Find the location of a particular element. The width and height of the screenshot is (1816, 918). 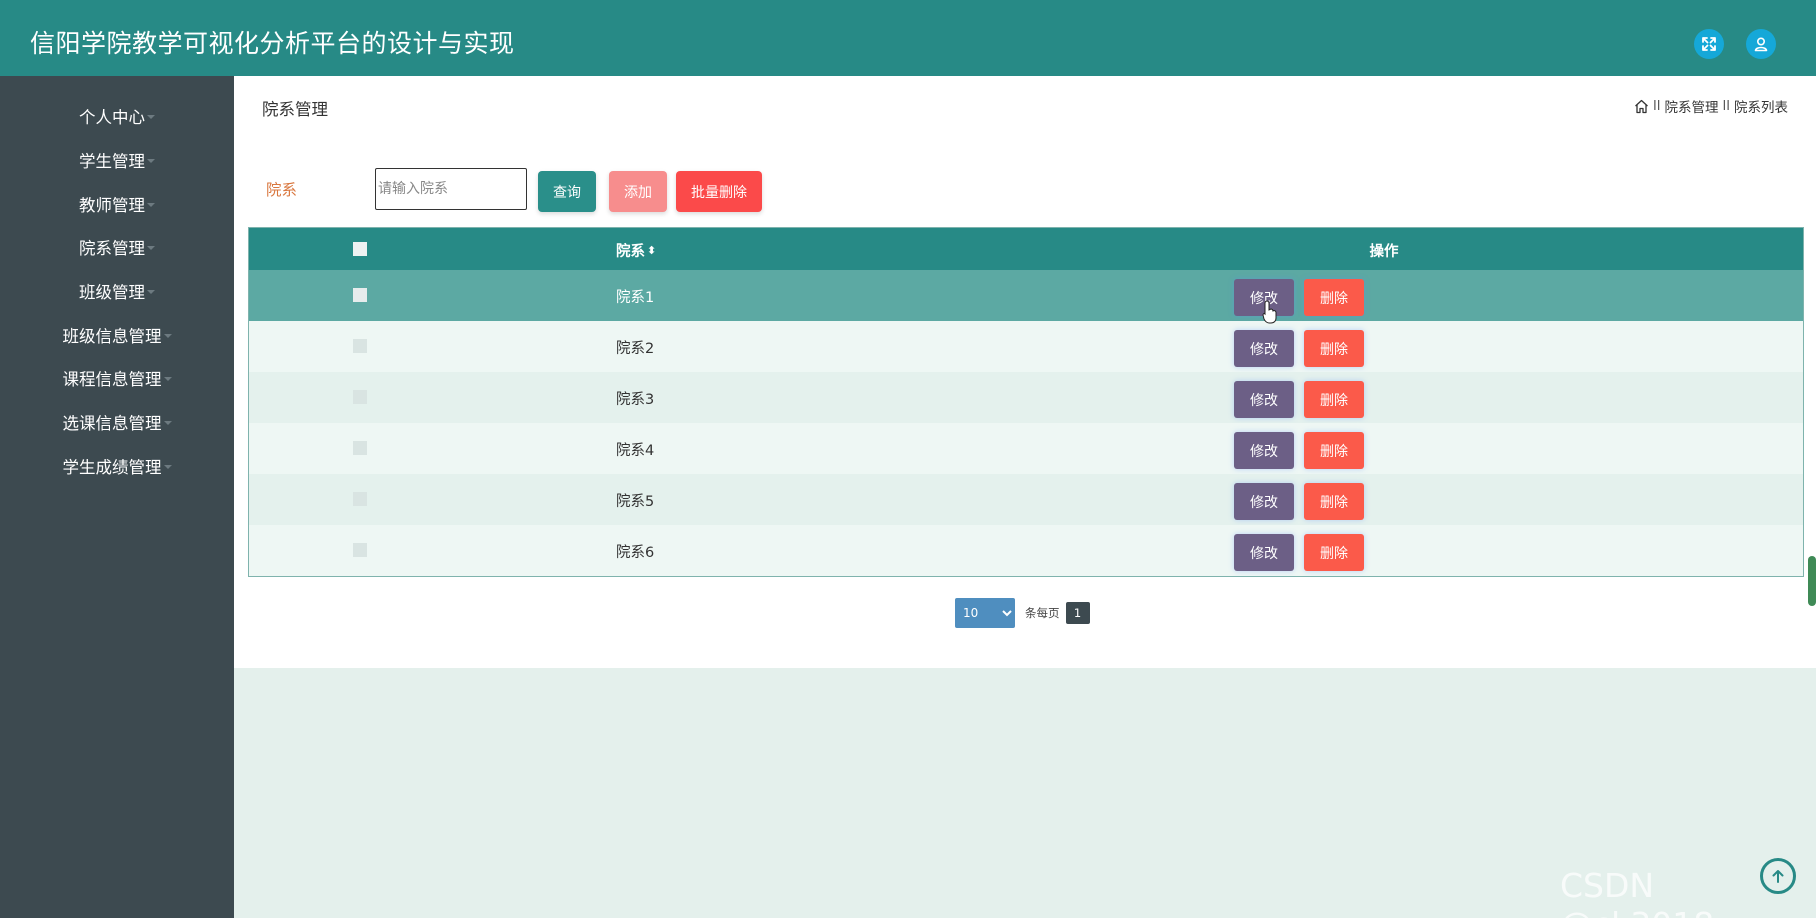

sidebar-item-label: 班级信息管理 is located at coordinates (112, 336).